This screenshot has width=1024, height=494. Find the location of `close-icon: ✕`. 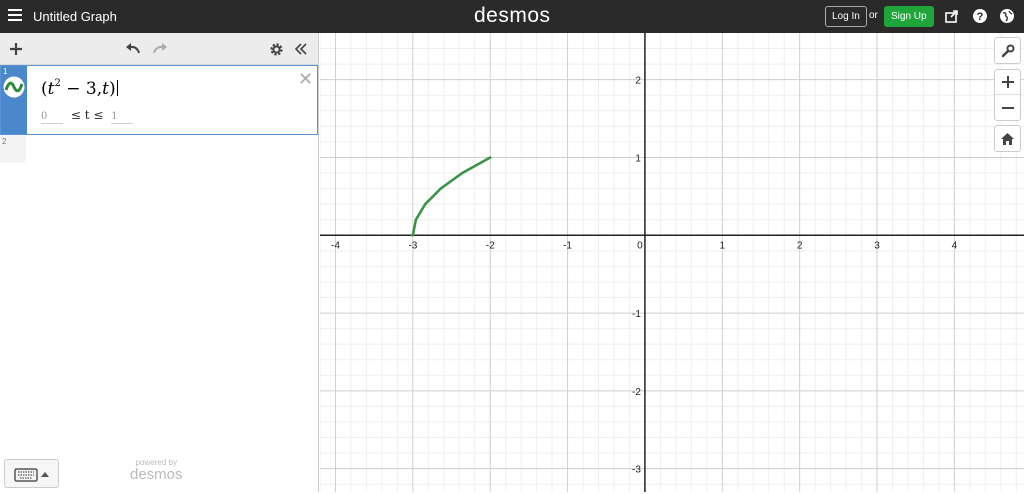

close-icon: ✕ is located at coordinates (305, 79).